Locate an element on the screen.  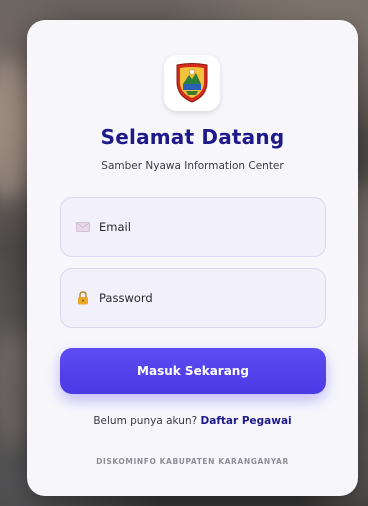
karanganyar-emblem-icon is located at coordinates (192, 83).